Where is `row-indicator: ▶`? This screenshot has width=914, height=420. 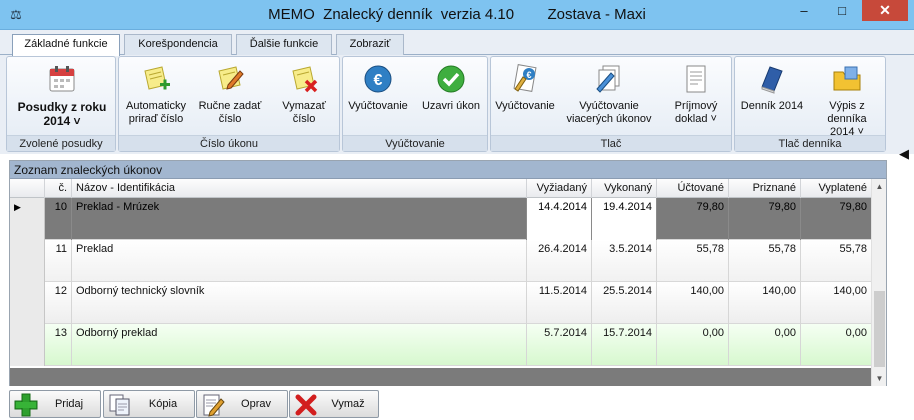
row-indicator: ▶ is located at coordinates (27, 219).